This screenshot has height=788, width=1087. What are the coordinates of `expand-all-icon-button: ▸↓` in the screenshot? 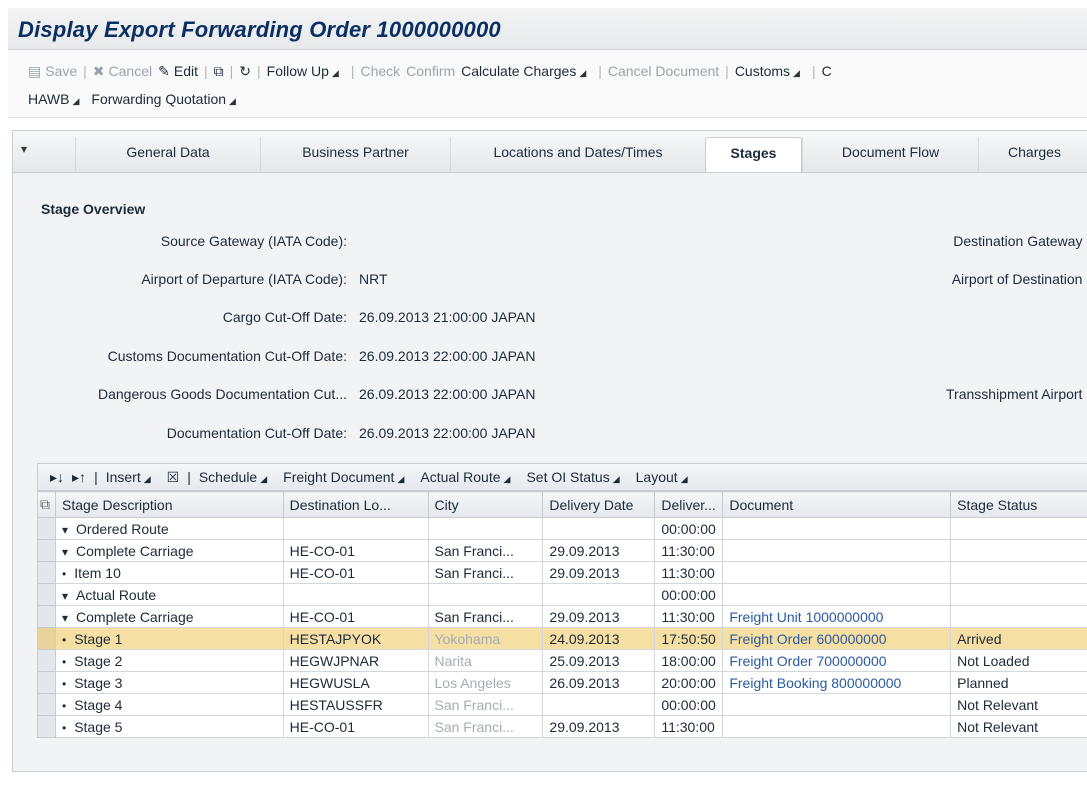 It's located at (57, 477).